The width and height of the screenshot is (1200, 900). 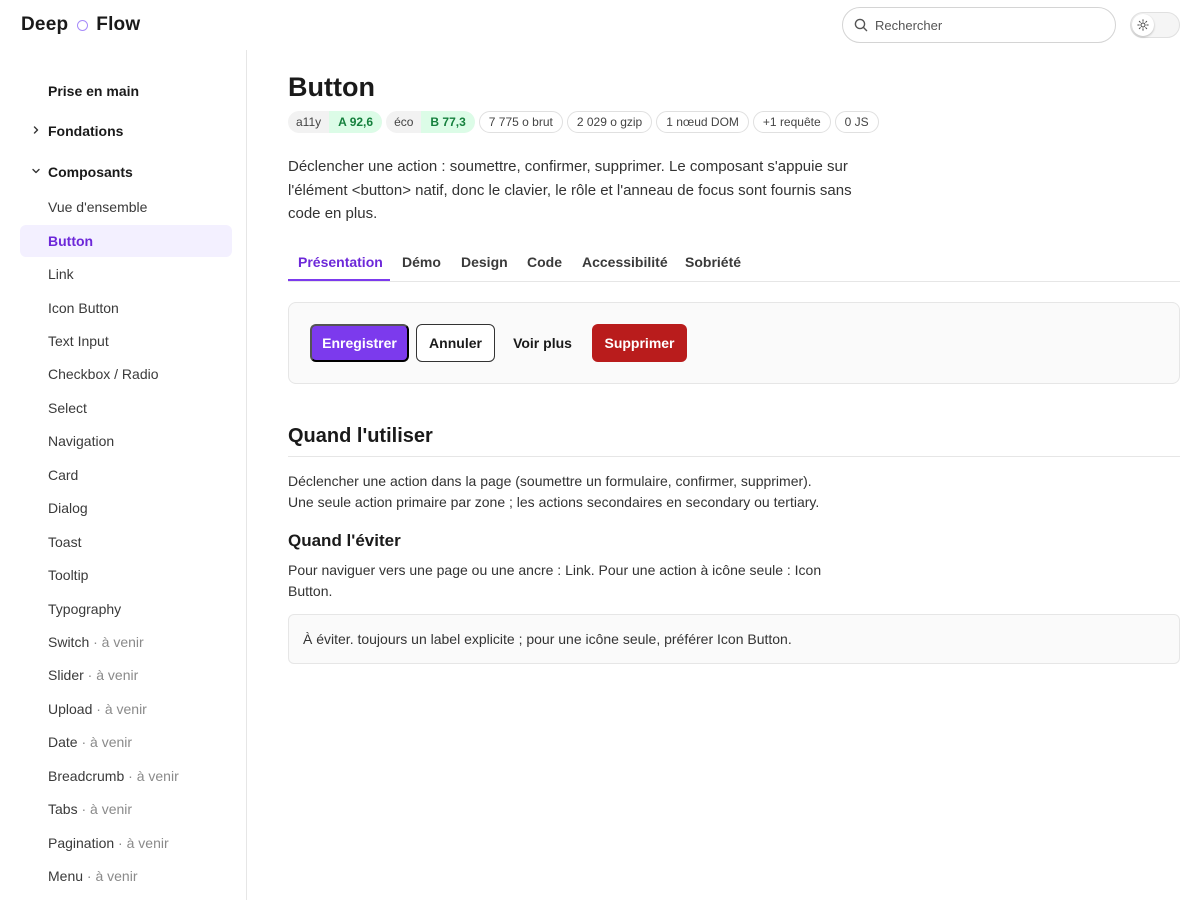 What do you see at coordinates (339, 265) in the screenshot?
I see `tab-presentation: Présentation` at bounding box center [339, 265].